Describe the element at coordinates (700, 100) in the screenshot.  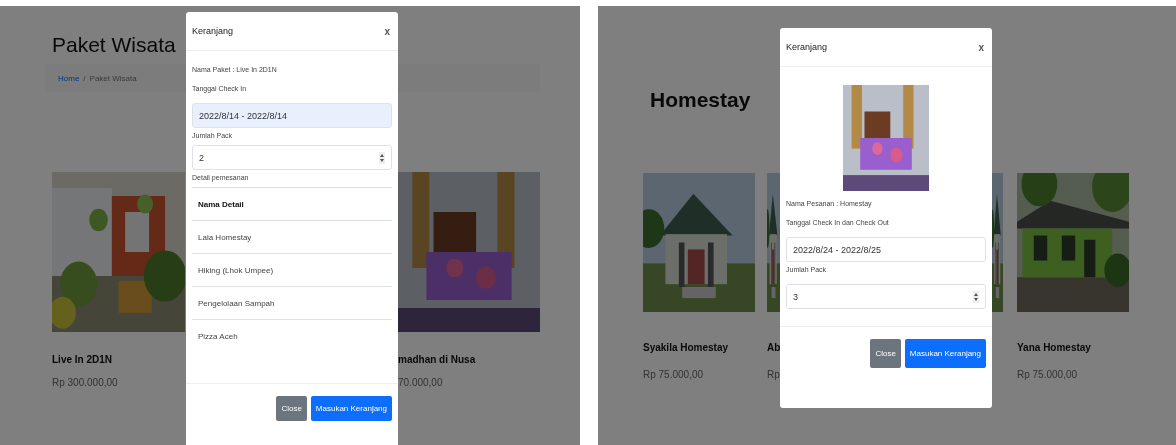
I see `page-title: Homestay` at that location.